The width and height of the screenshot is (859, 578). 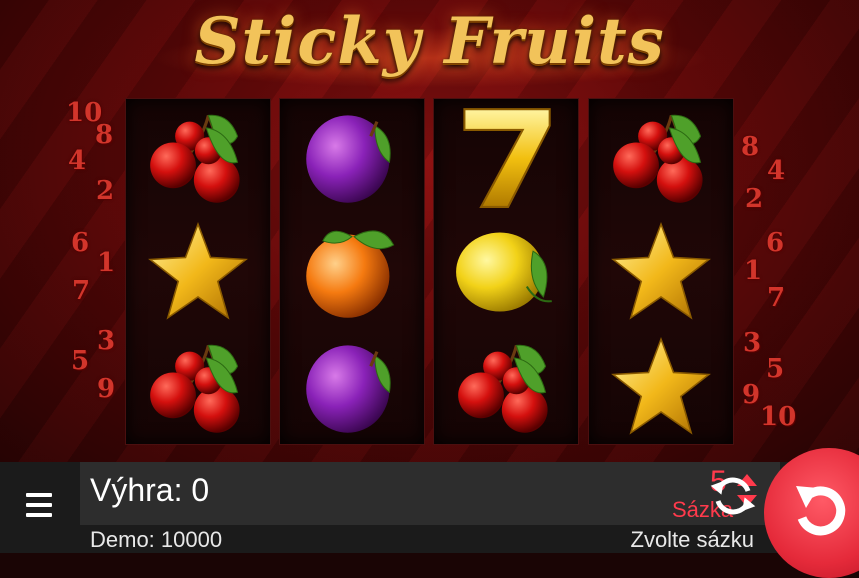 What do you see at coordinates (105, 191) in the screenshot?
I see `payline-number-left: 2` at bounding box center [105, 191].